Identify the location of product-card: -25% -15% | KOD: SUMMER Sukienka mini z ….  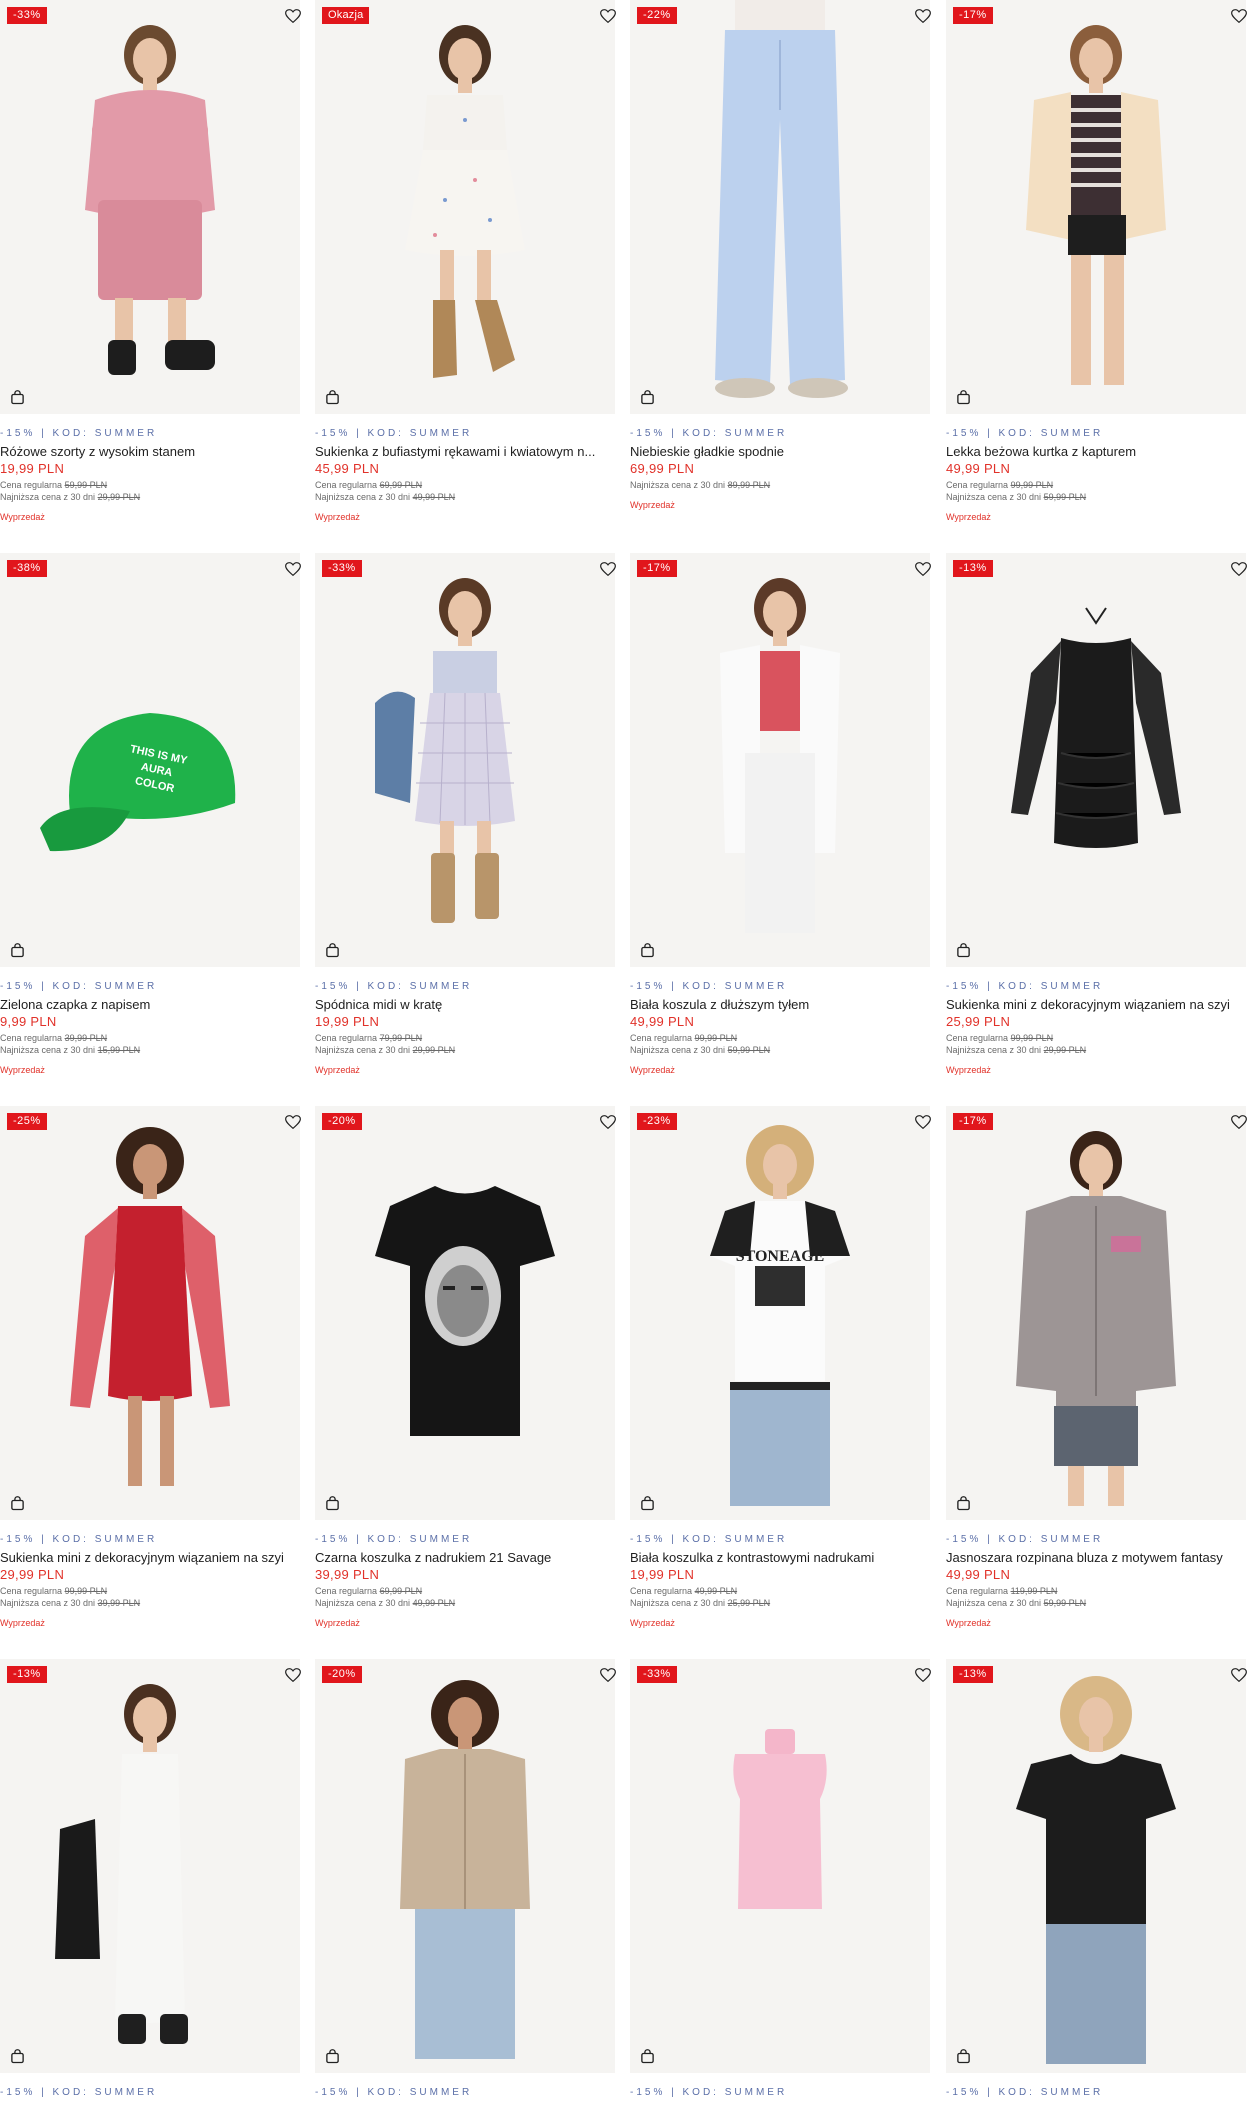
(156, 1382).